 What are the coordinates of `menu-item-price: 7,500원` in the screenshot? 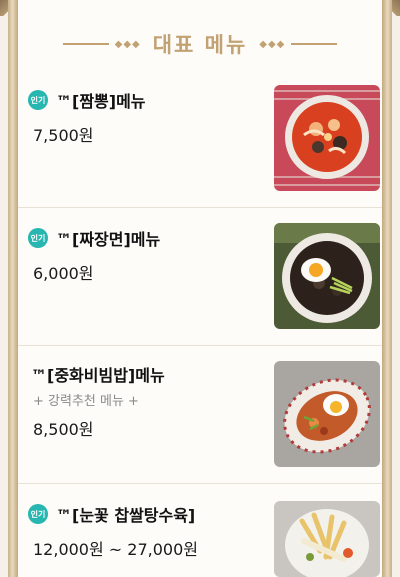 It's located at (63, 135).